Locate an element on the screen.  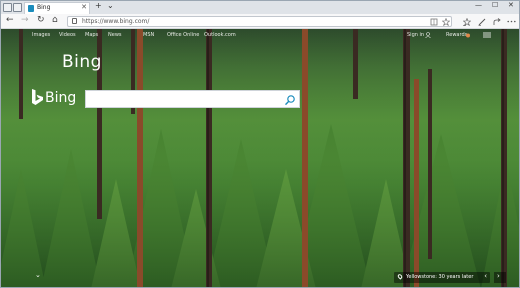
image-caption: Yellowstone: 30 years later is located at coordinates (439, 277).